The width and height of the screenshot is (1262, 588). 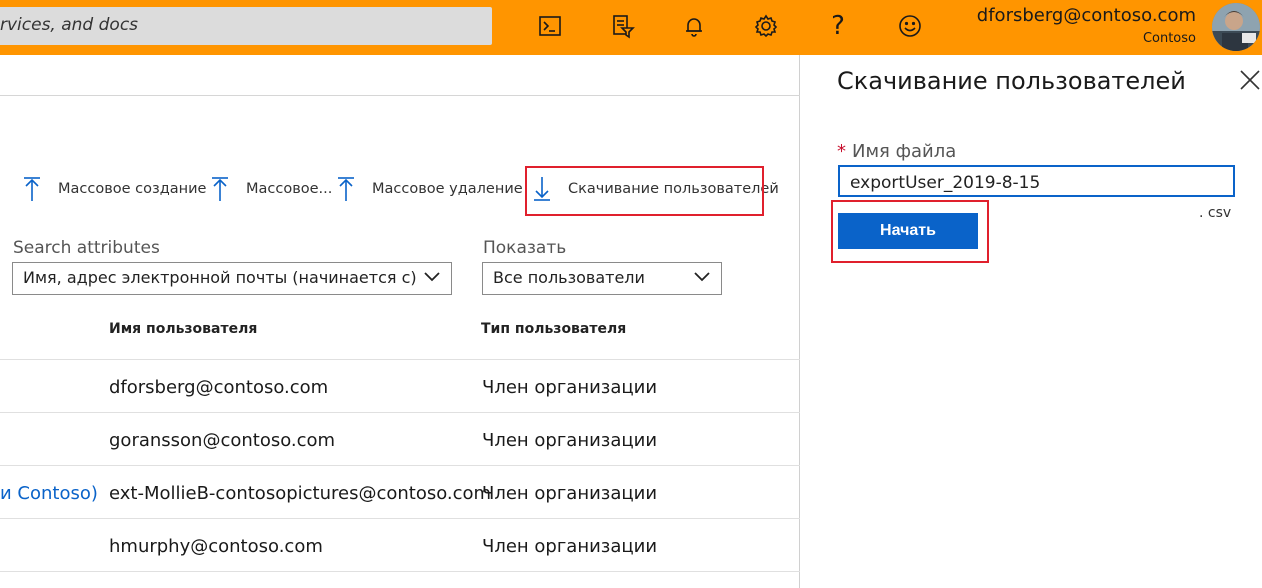 What do you see at coordinates (766, 26) in the screenshot?
I see `settings-icon` at bounding box center [766, 26].